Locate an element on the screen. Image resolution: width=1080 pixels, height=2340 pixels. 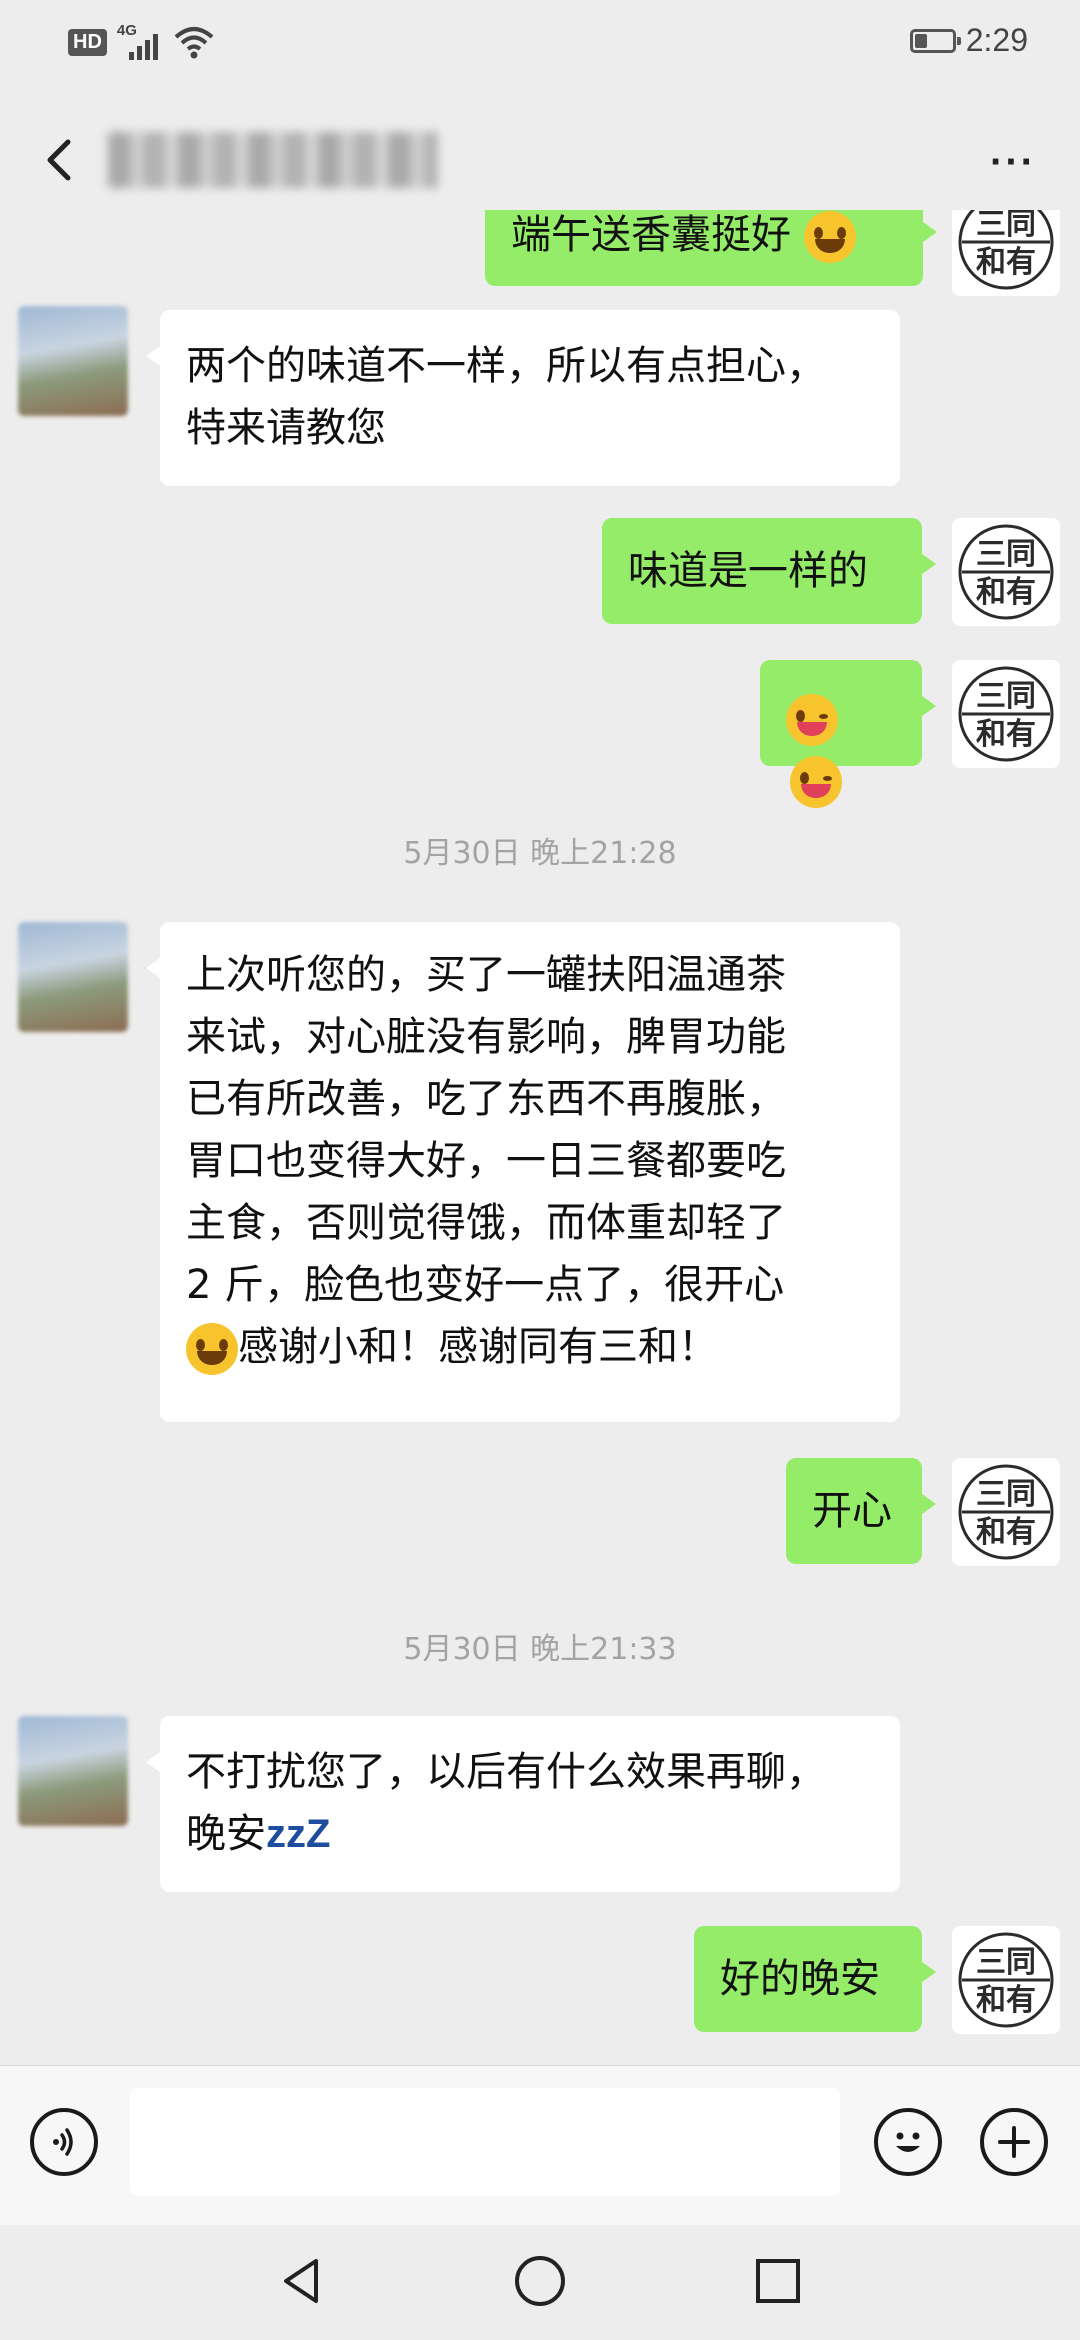
emoji-button is located at coordinates (908, 2142).